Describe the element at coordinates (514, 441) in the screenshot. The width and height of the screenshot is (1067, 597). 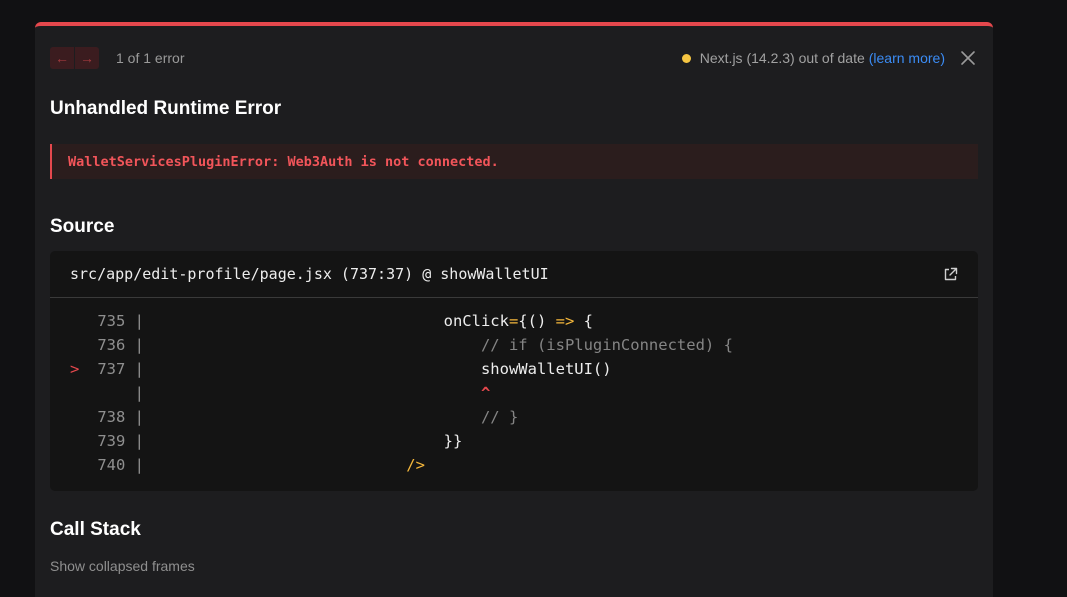
I see `code-line: 739 | }}` at that location.